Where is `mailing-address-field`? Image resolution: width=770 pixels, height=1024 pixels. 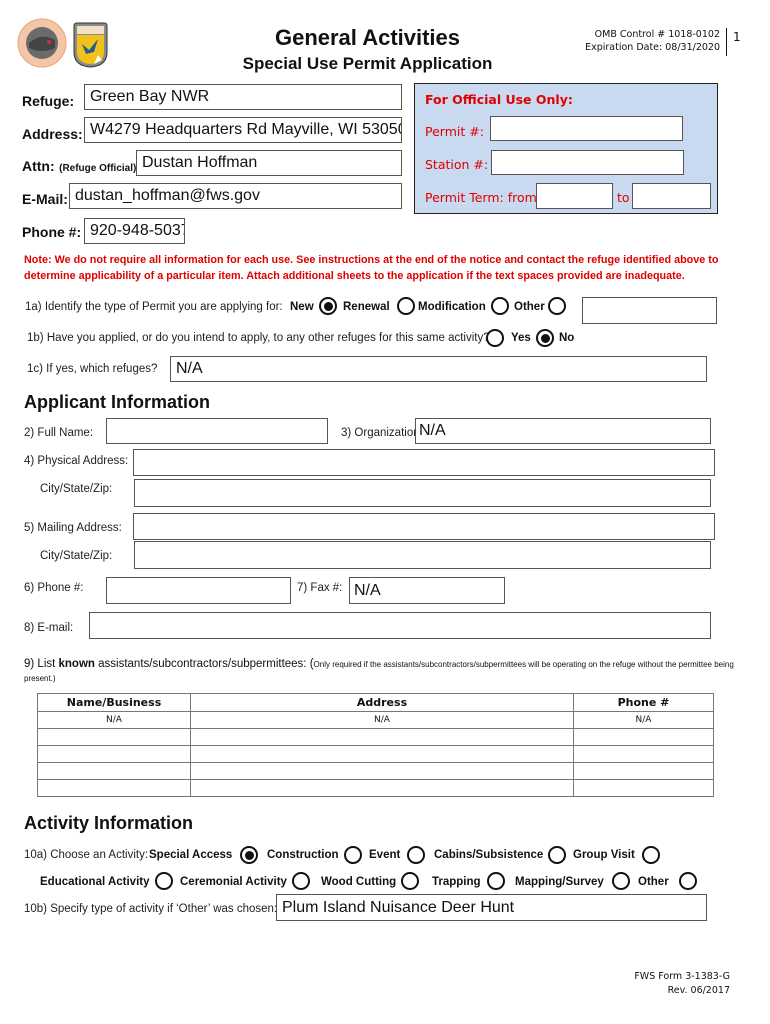
mailing-address-field is located at coordinates (424, 526).